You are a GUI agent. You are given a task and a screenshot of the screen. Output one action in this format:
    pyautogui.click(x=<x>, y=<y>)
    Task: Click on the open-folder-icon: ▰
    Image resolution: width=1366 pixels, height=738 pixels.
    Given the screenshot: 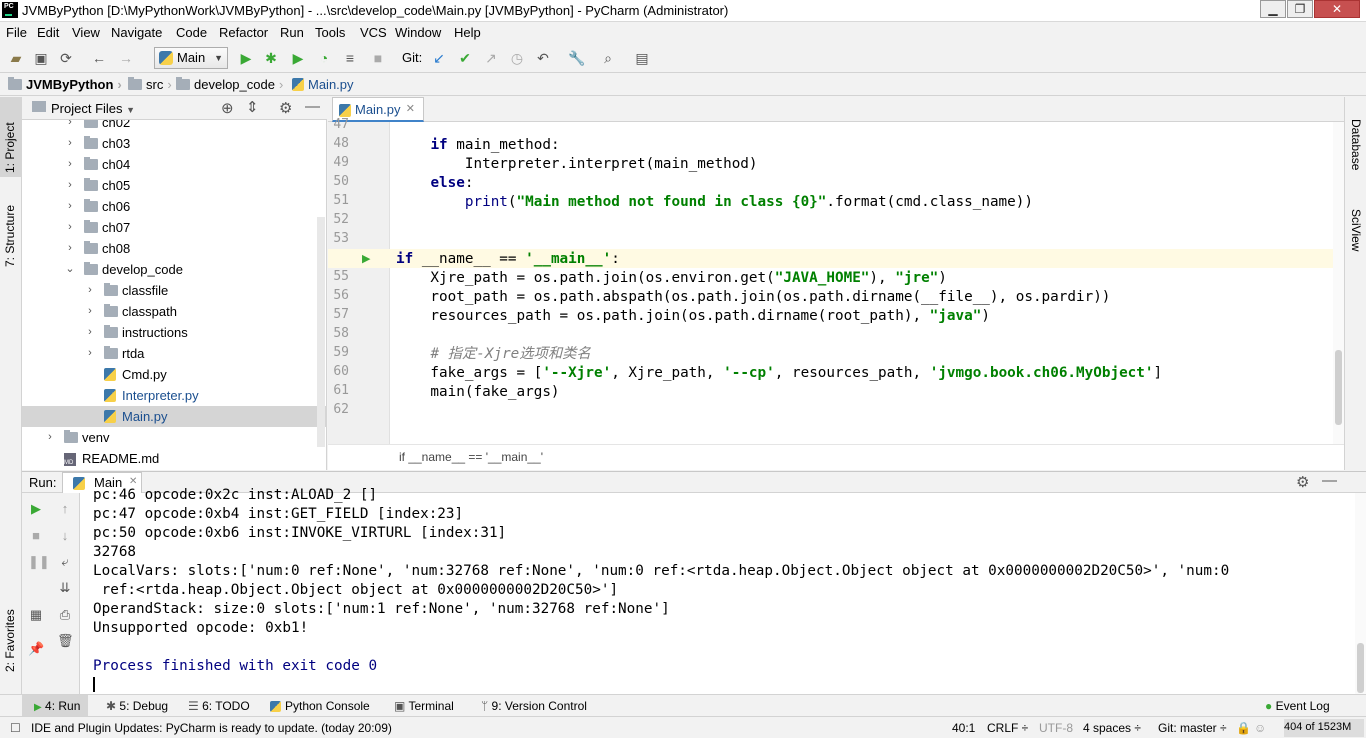 What is the action you would take?
    pyautogui.click(x=16, y=58)
    